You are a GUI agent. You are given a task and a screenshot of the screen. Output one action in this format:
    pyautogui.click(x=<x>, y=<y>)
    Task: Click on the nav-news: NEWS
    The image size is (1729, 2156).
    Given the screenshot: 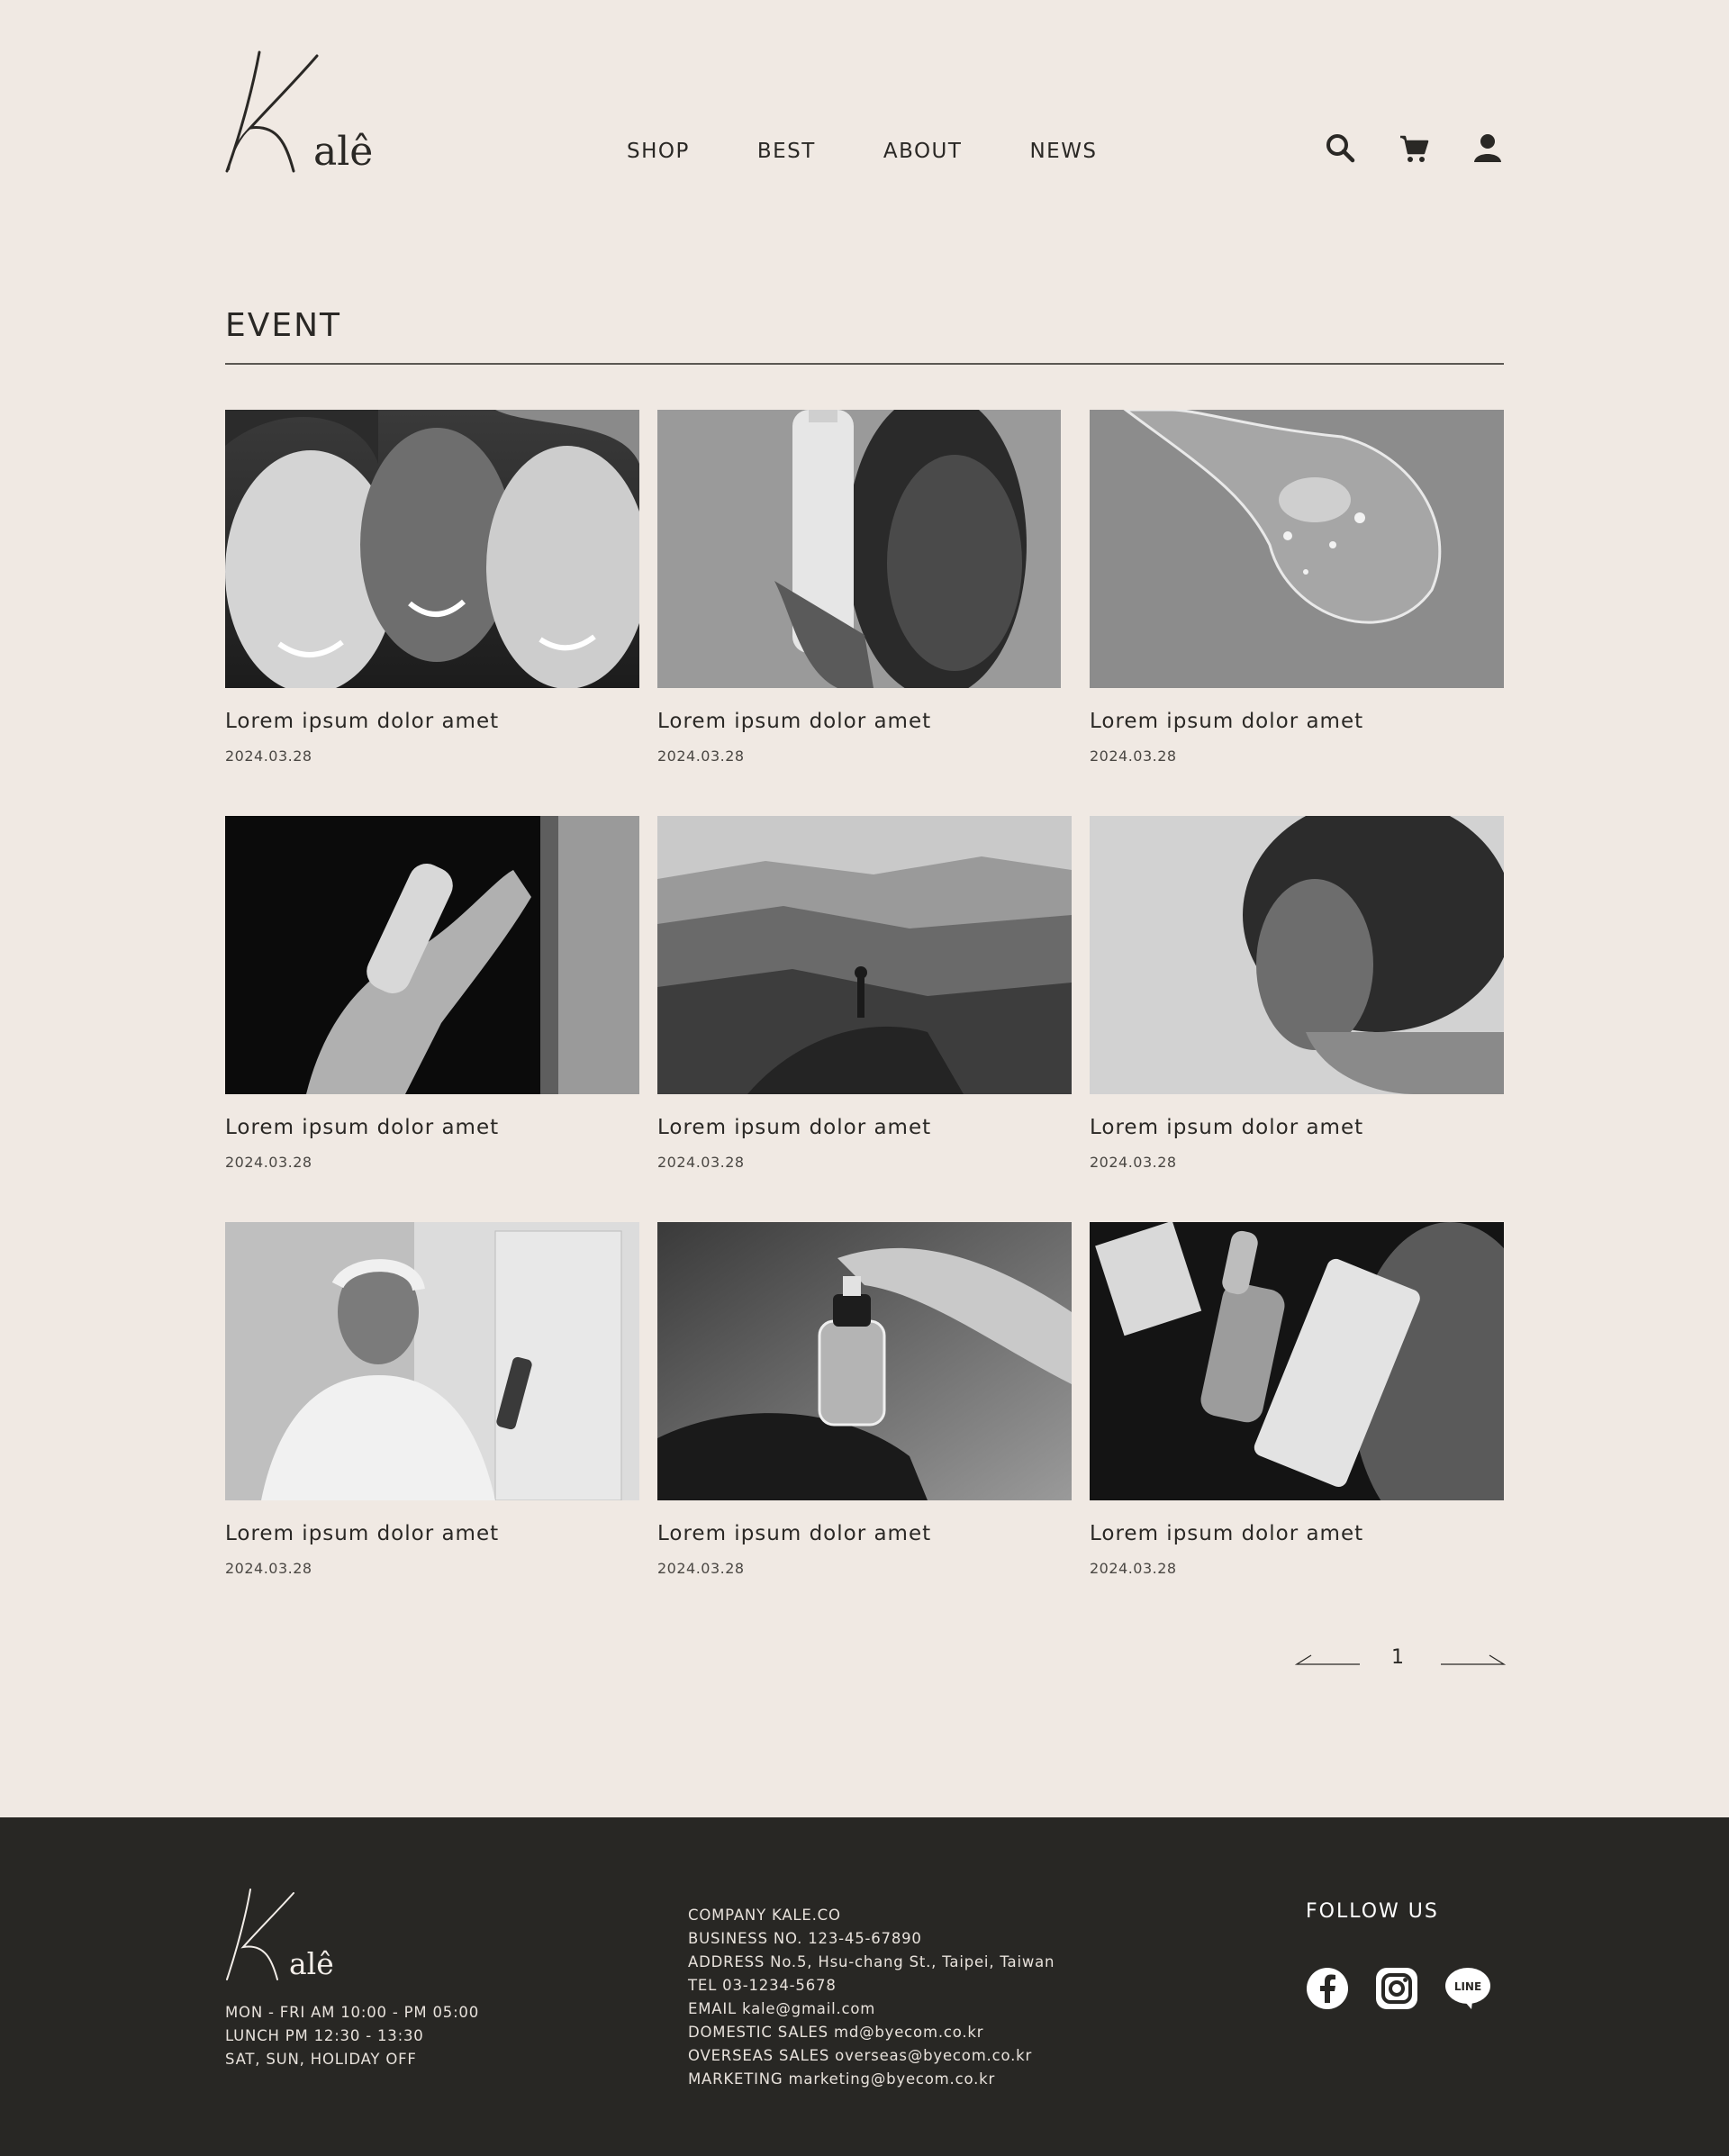 What is the action you would take?
    pyautogui.click(x=1063, y=151)
    